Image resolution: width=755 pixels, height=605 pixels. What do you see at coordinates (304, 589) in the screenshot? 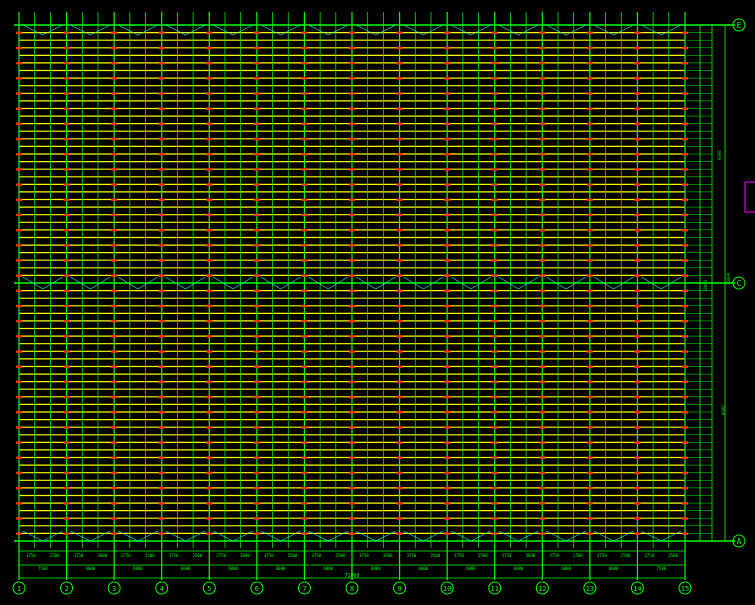
I see `column-axis-label: 7` at bounding box center [304, 589].